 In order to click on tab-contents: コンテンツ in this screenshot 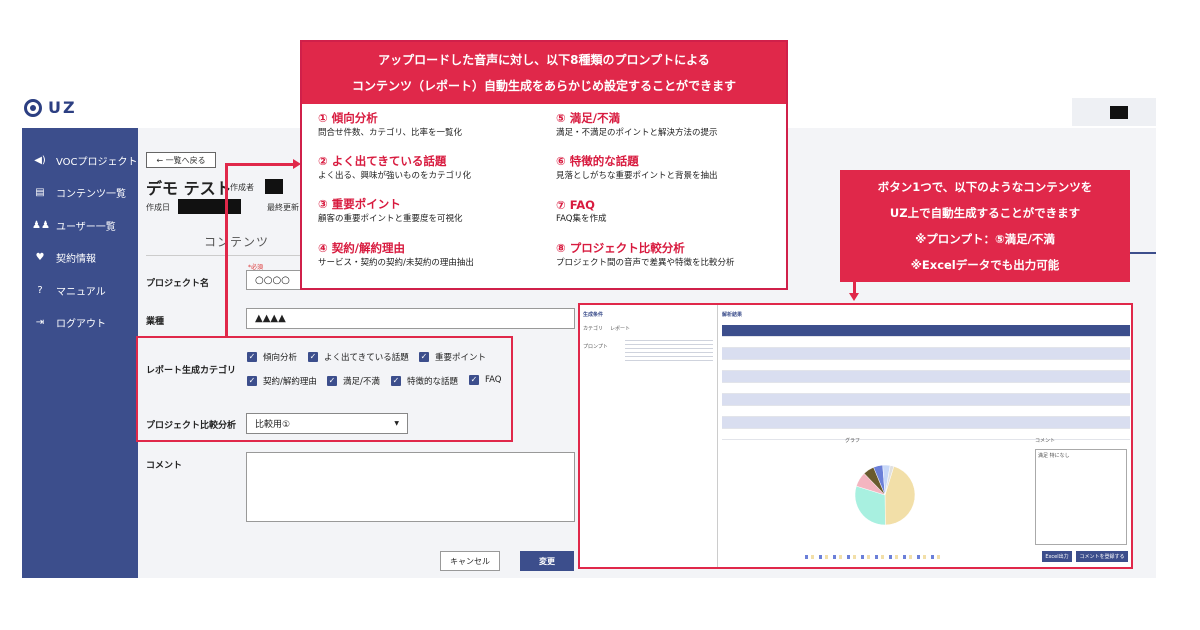, I will do `click(236, 241)`.